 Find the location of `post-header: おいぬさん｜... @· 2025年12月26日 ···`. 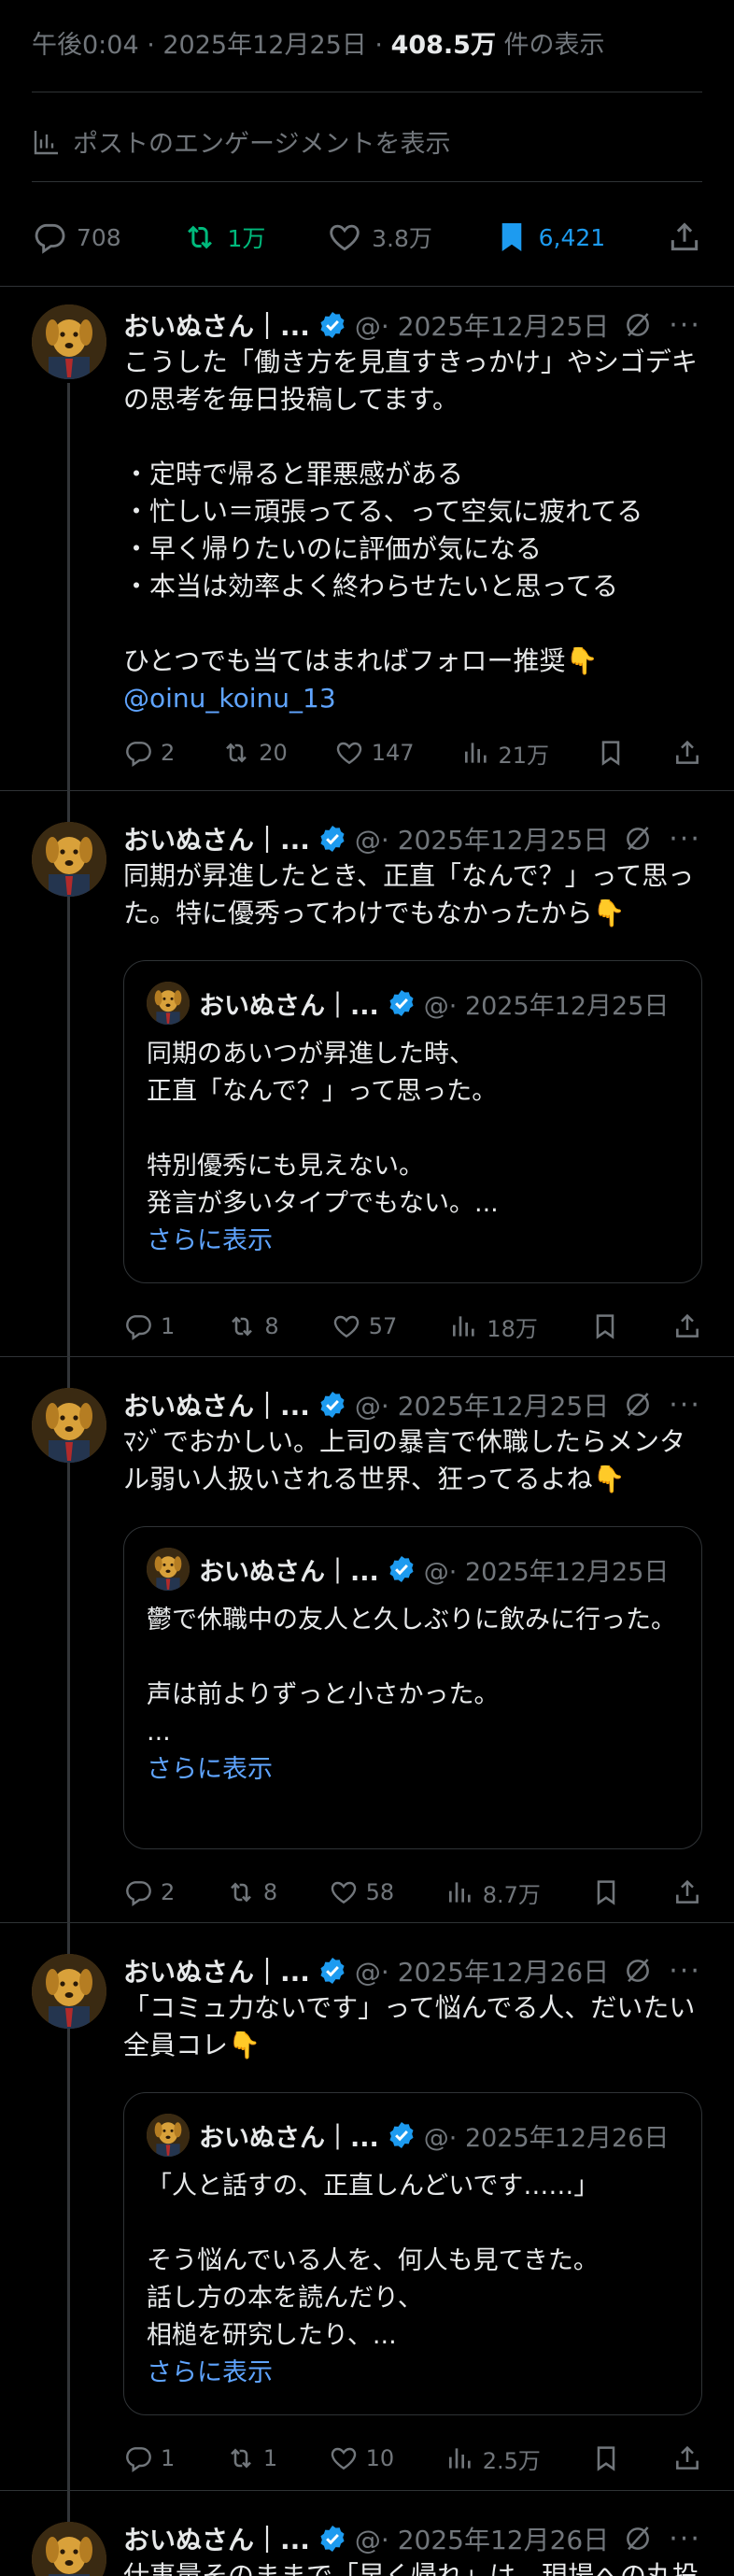

post-header: おいぬさん｜... @· 2025年12月26日 ··· is located at coordinates (417, 1970).